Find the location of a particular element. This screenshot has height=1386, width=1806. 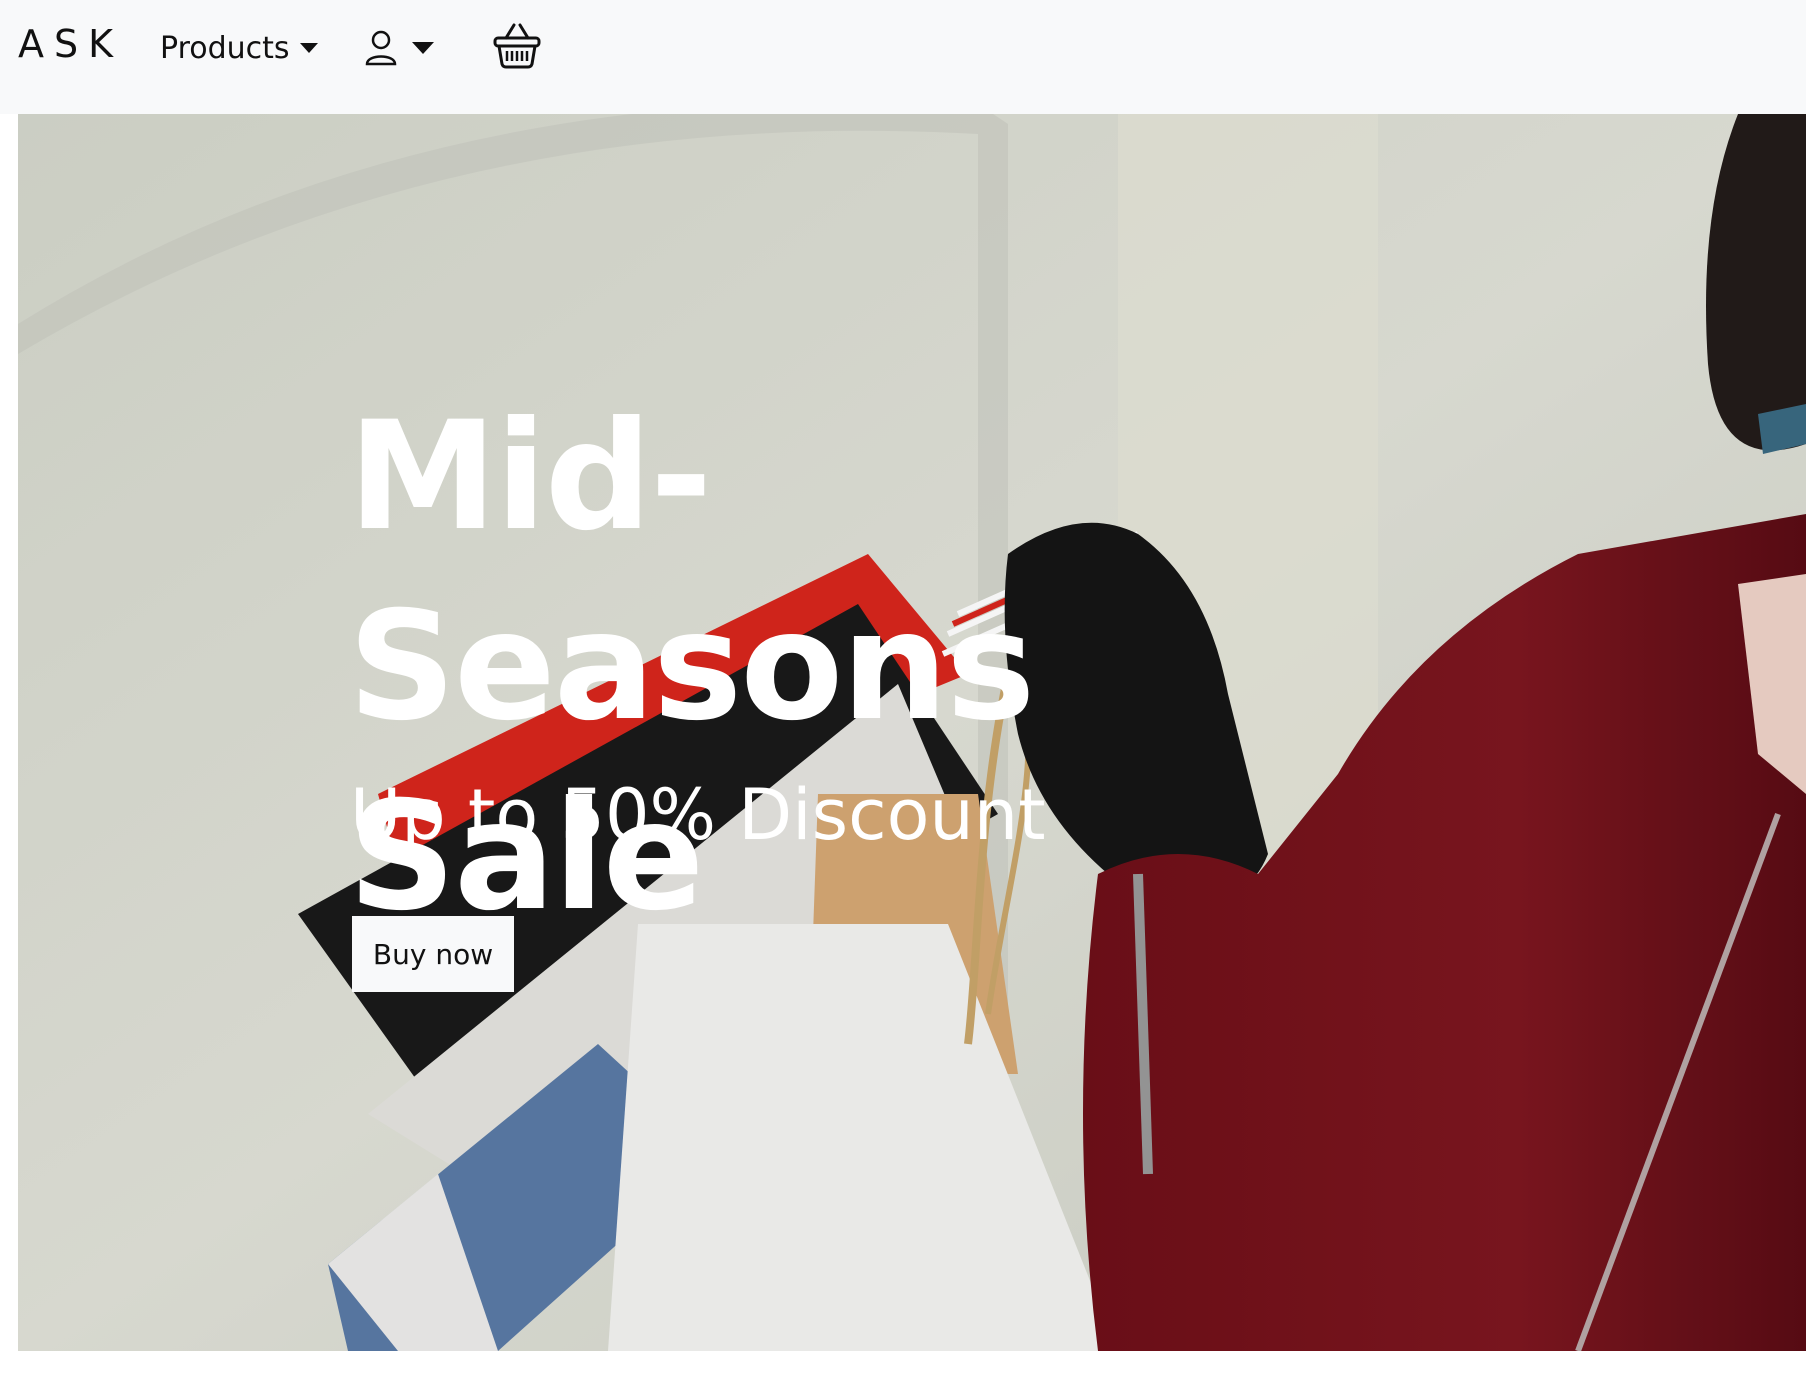

user-icon is located at coordinates (381, 48).